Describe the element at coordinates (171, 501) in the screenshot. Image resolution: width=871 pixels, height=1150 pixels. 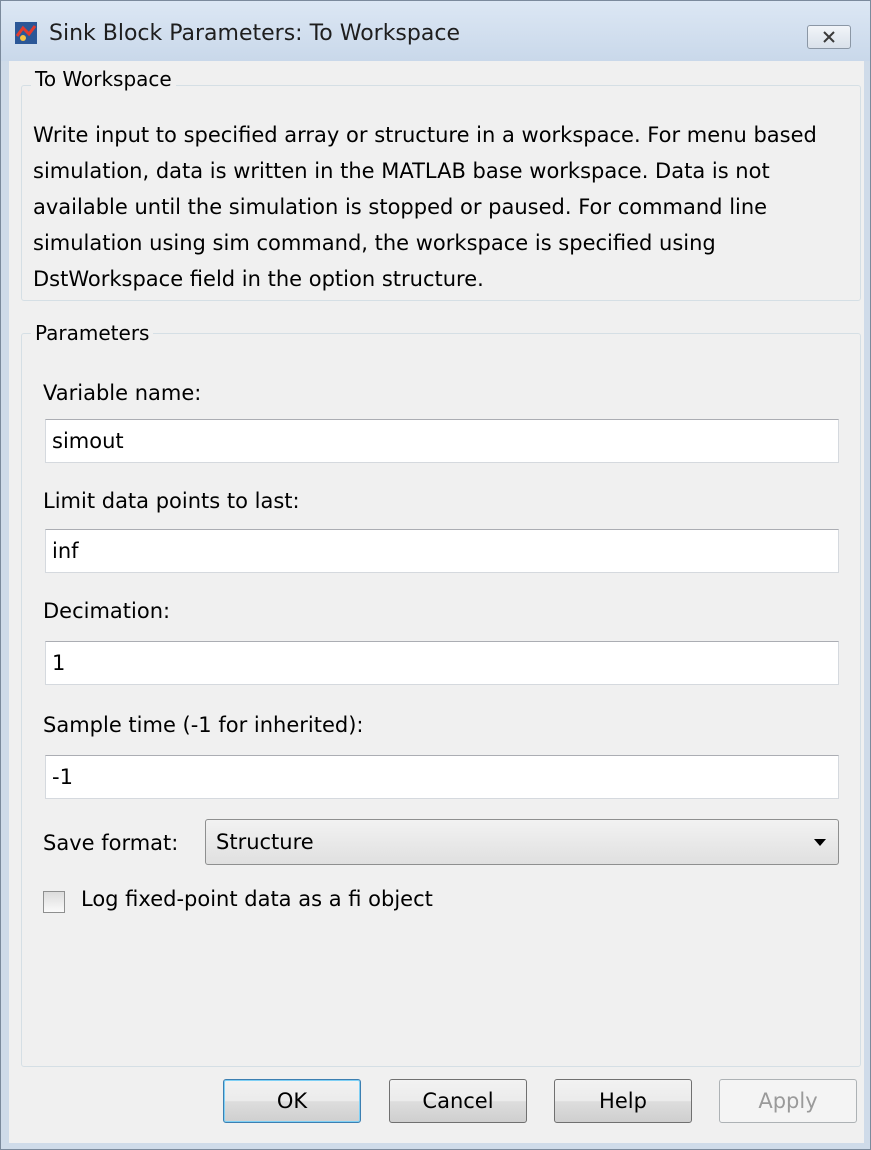
I see `limit-data-points-label: Limit data points to last:` at that location.